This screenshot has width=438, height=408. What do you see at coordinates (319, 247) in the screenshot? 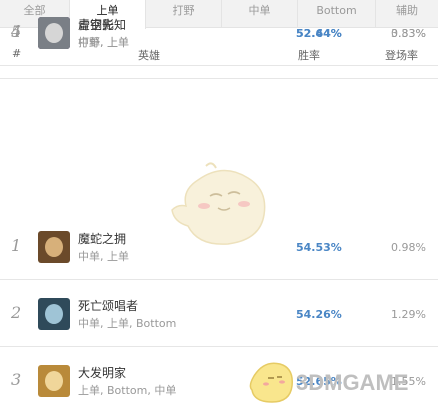
I see `win-rate: 54.53%` at bounding box center [319, 247].